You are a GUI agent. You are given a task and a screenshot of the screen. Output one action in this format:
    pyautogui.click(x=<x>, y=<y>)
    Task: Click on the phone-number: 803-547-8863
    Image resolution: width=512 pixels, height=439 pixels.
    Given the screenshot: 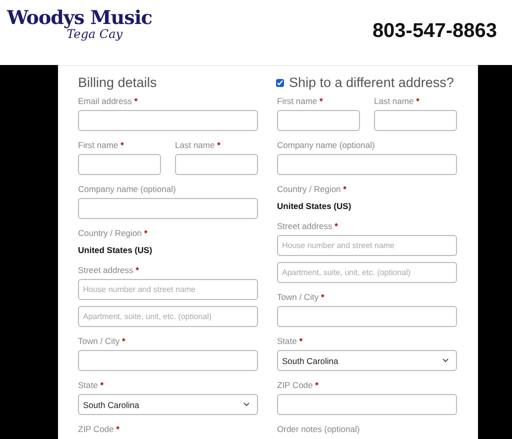 What is the action you would take?
    pyautogui.click(x=434, y=31)
    